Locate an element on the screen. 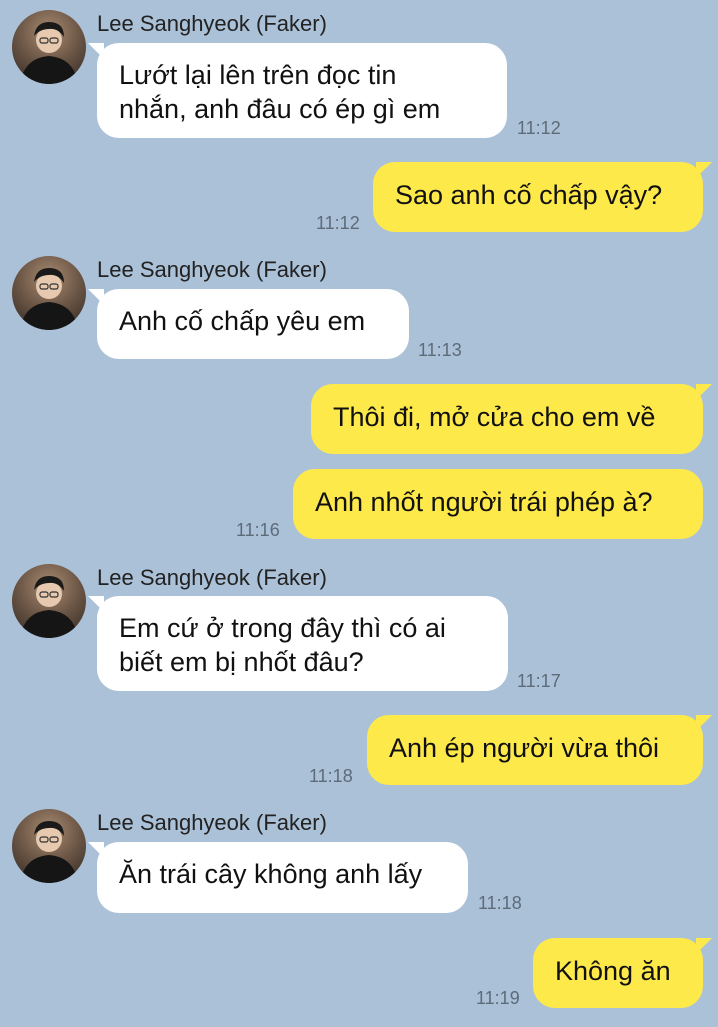 The image size is (718, 1027). message-text: Lướt lại lên trên đọc tin is located at coordinates (258, 75).